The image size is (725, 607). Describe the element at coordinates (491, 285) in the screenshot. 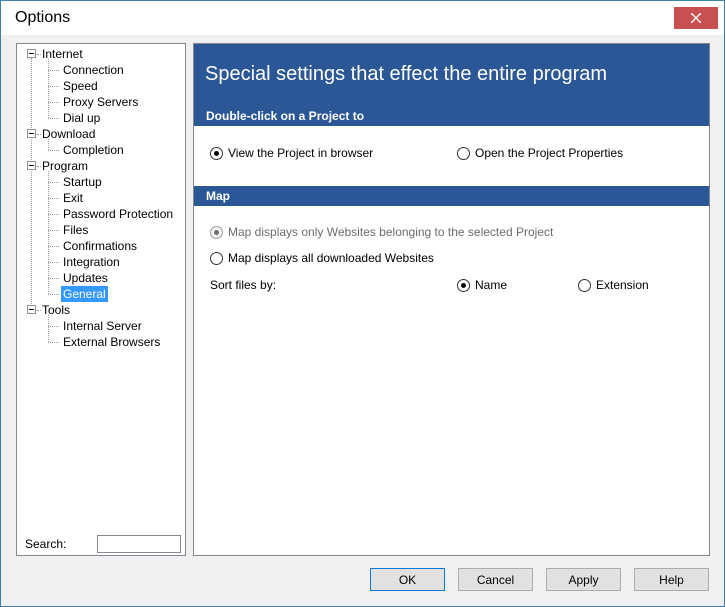

I see `radio-sort-name-label: Name` at that location.